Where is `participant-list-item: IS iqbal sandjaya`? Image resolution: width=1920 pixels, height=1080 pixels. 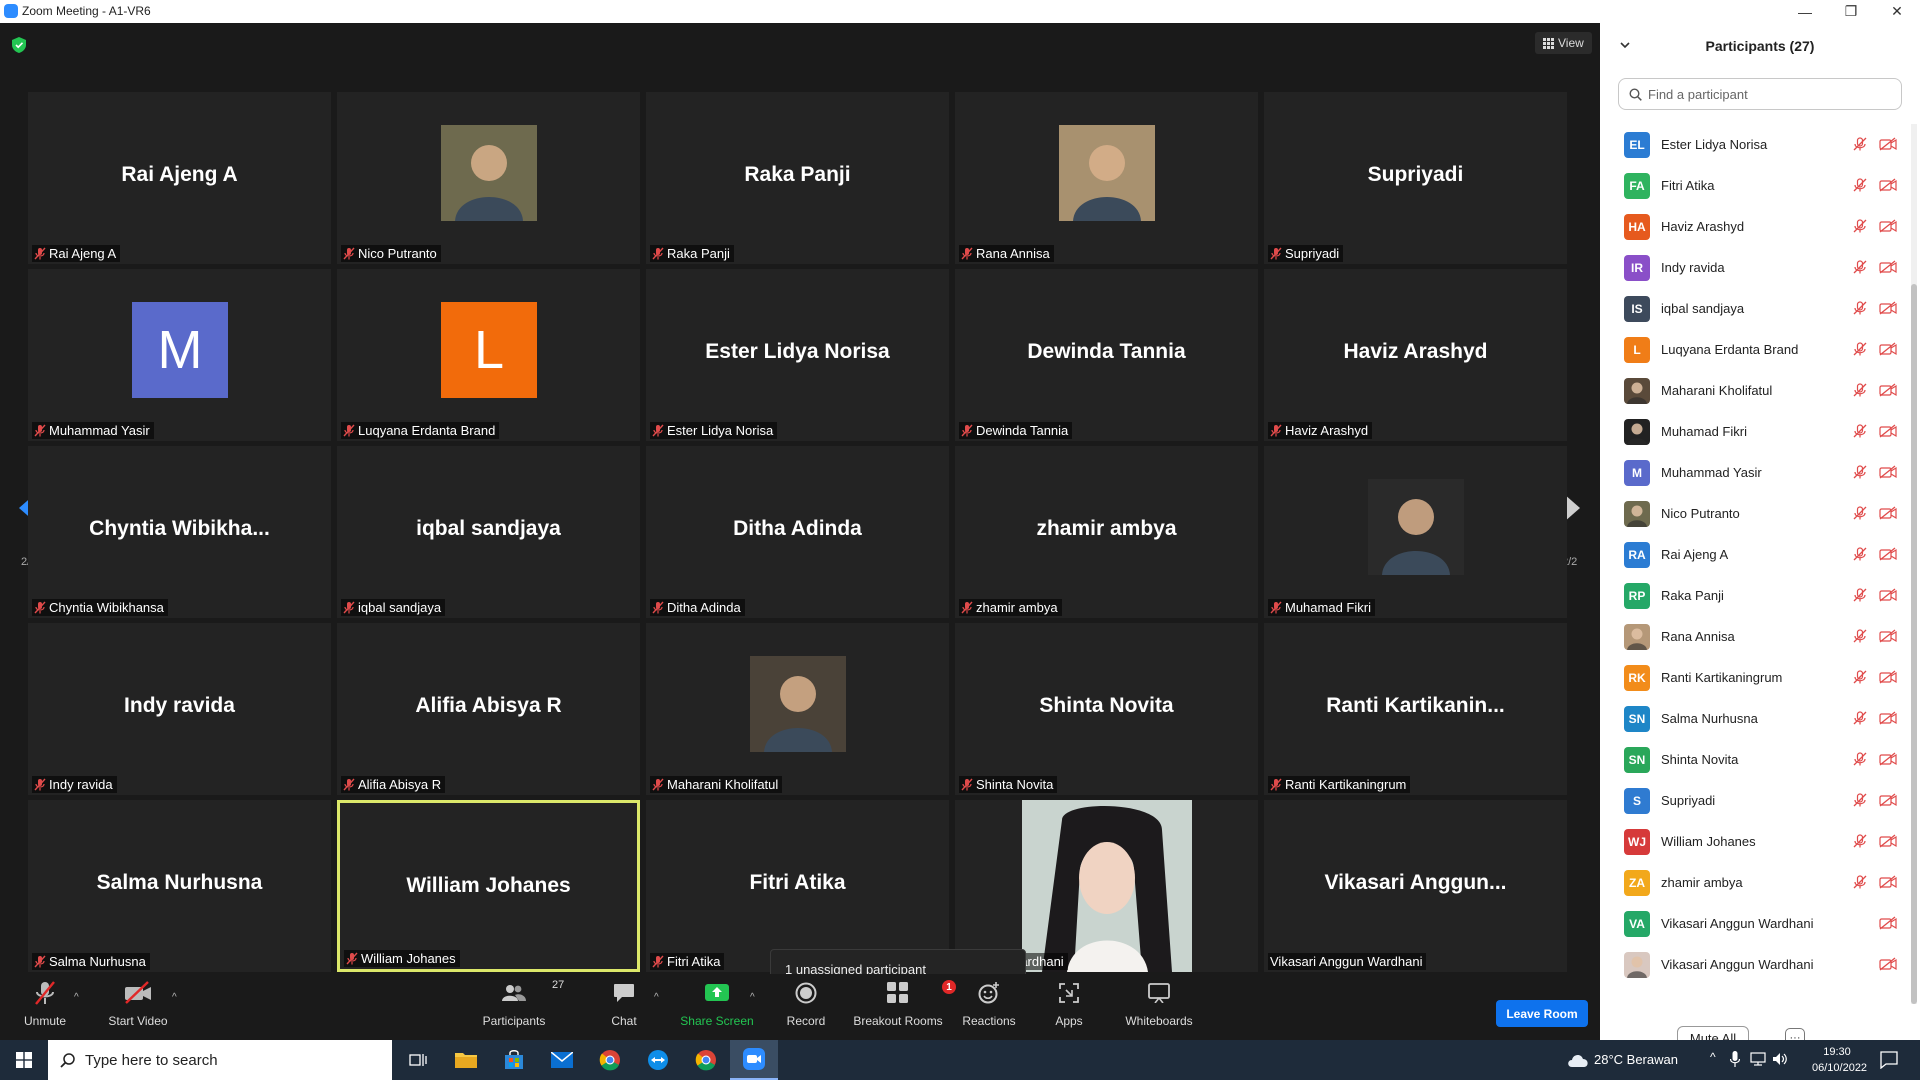
participant-list-item: IS iqbal sandjaya is located at coordinates (1755, 308).